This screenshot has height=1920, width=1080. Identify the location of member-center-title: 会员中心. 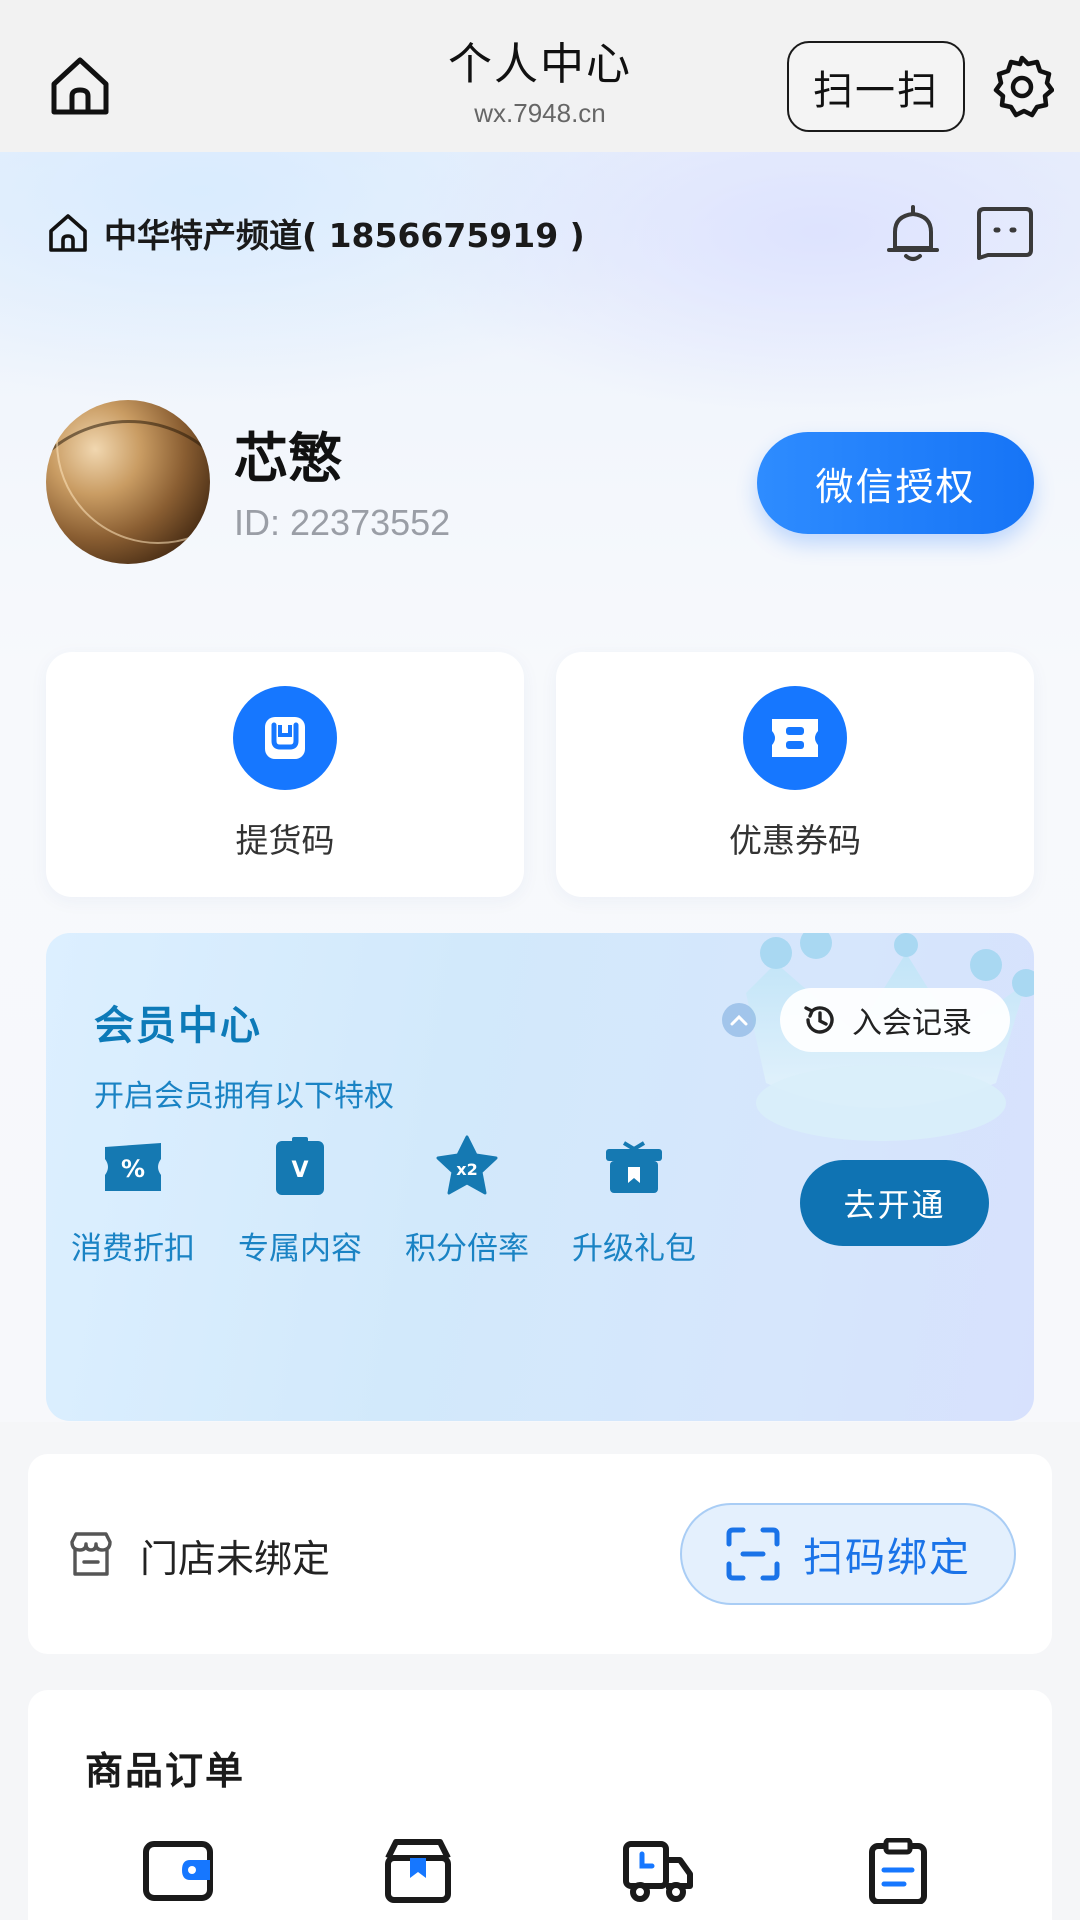
(178, 1026).